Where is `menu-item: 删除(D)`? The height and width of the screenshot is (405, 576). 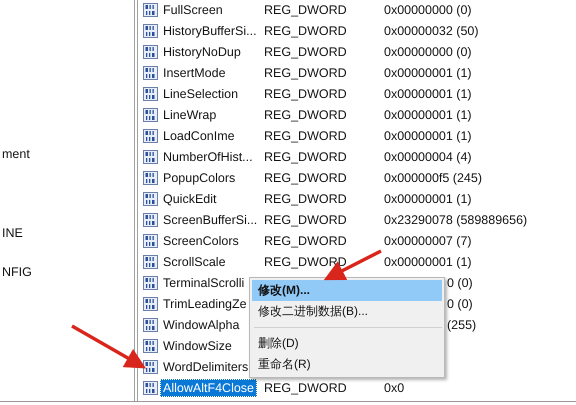
menu-item: 删除(D) is located at coordinates (347, 343).